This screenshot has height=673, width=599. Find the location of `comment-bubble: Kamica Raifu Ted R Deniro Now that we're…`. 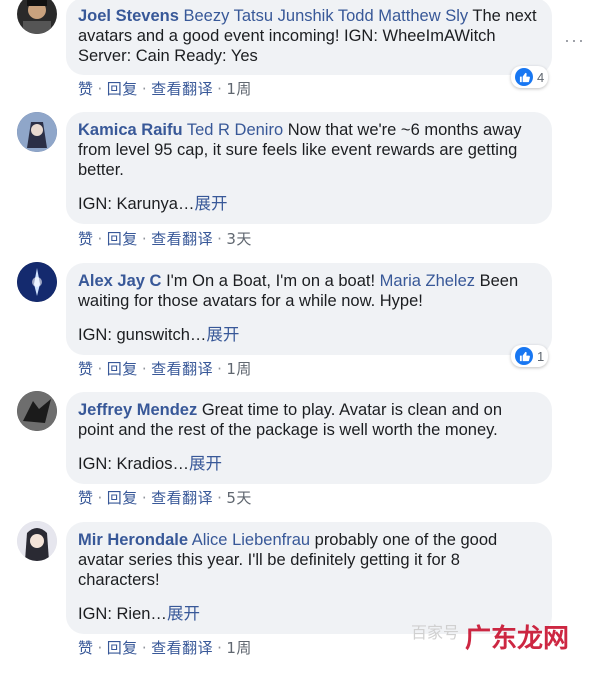

comment-bubble: Kamica Raifu Ted R Deniro Now that we're… is located at coordinates (309, 168).